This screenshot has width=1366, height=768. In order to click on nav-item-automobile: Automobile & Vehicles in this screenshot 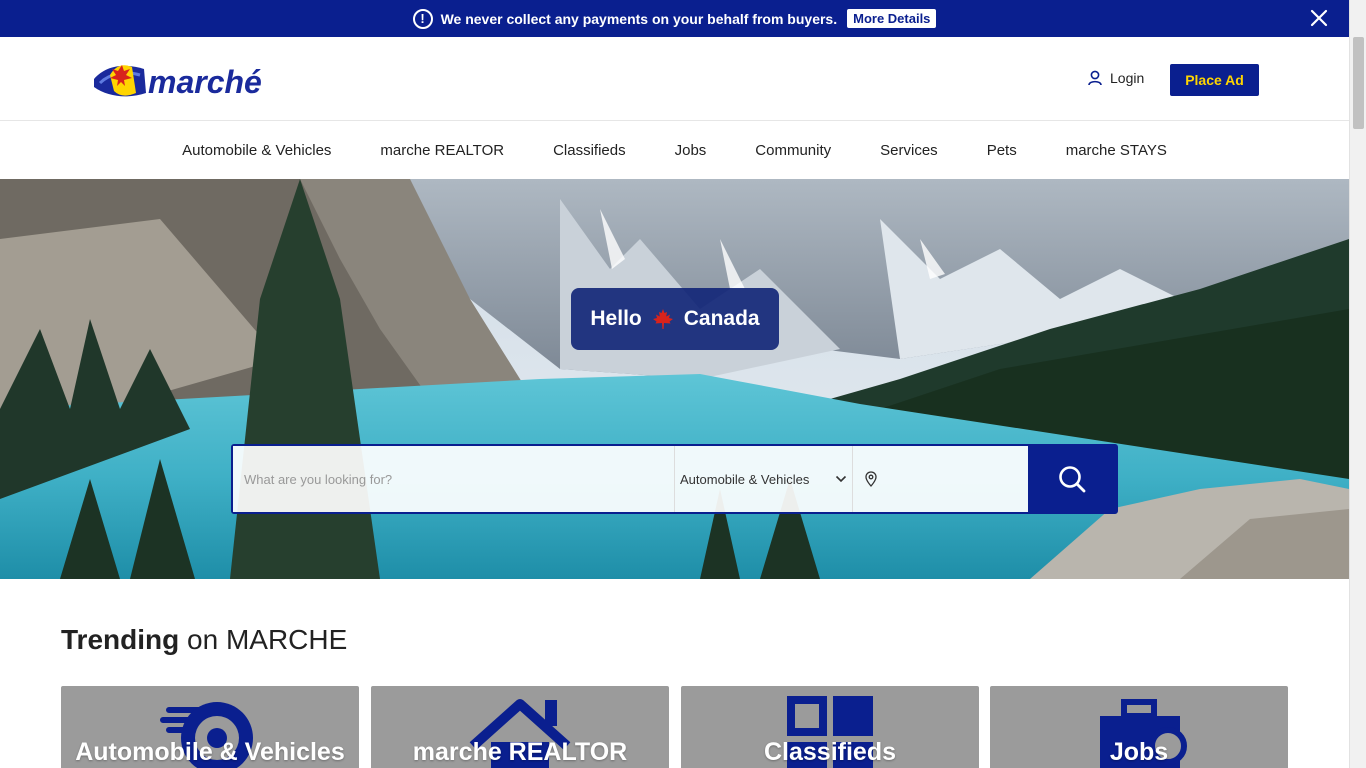, I will do `click(257, 150)`.